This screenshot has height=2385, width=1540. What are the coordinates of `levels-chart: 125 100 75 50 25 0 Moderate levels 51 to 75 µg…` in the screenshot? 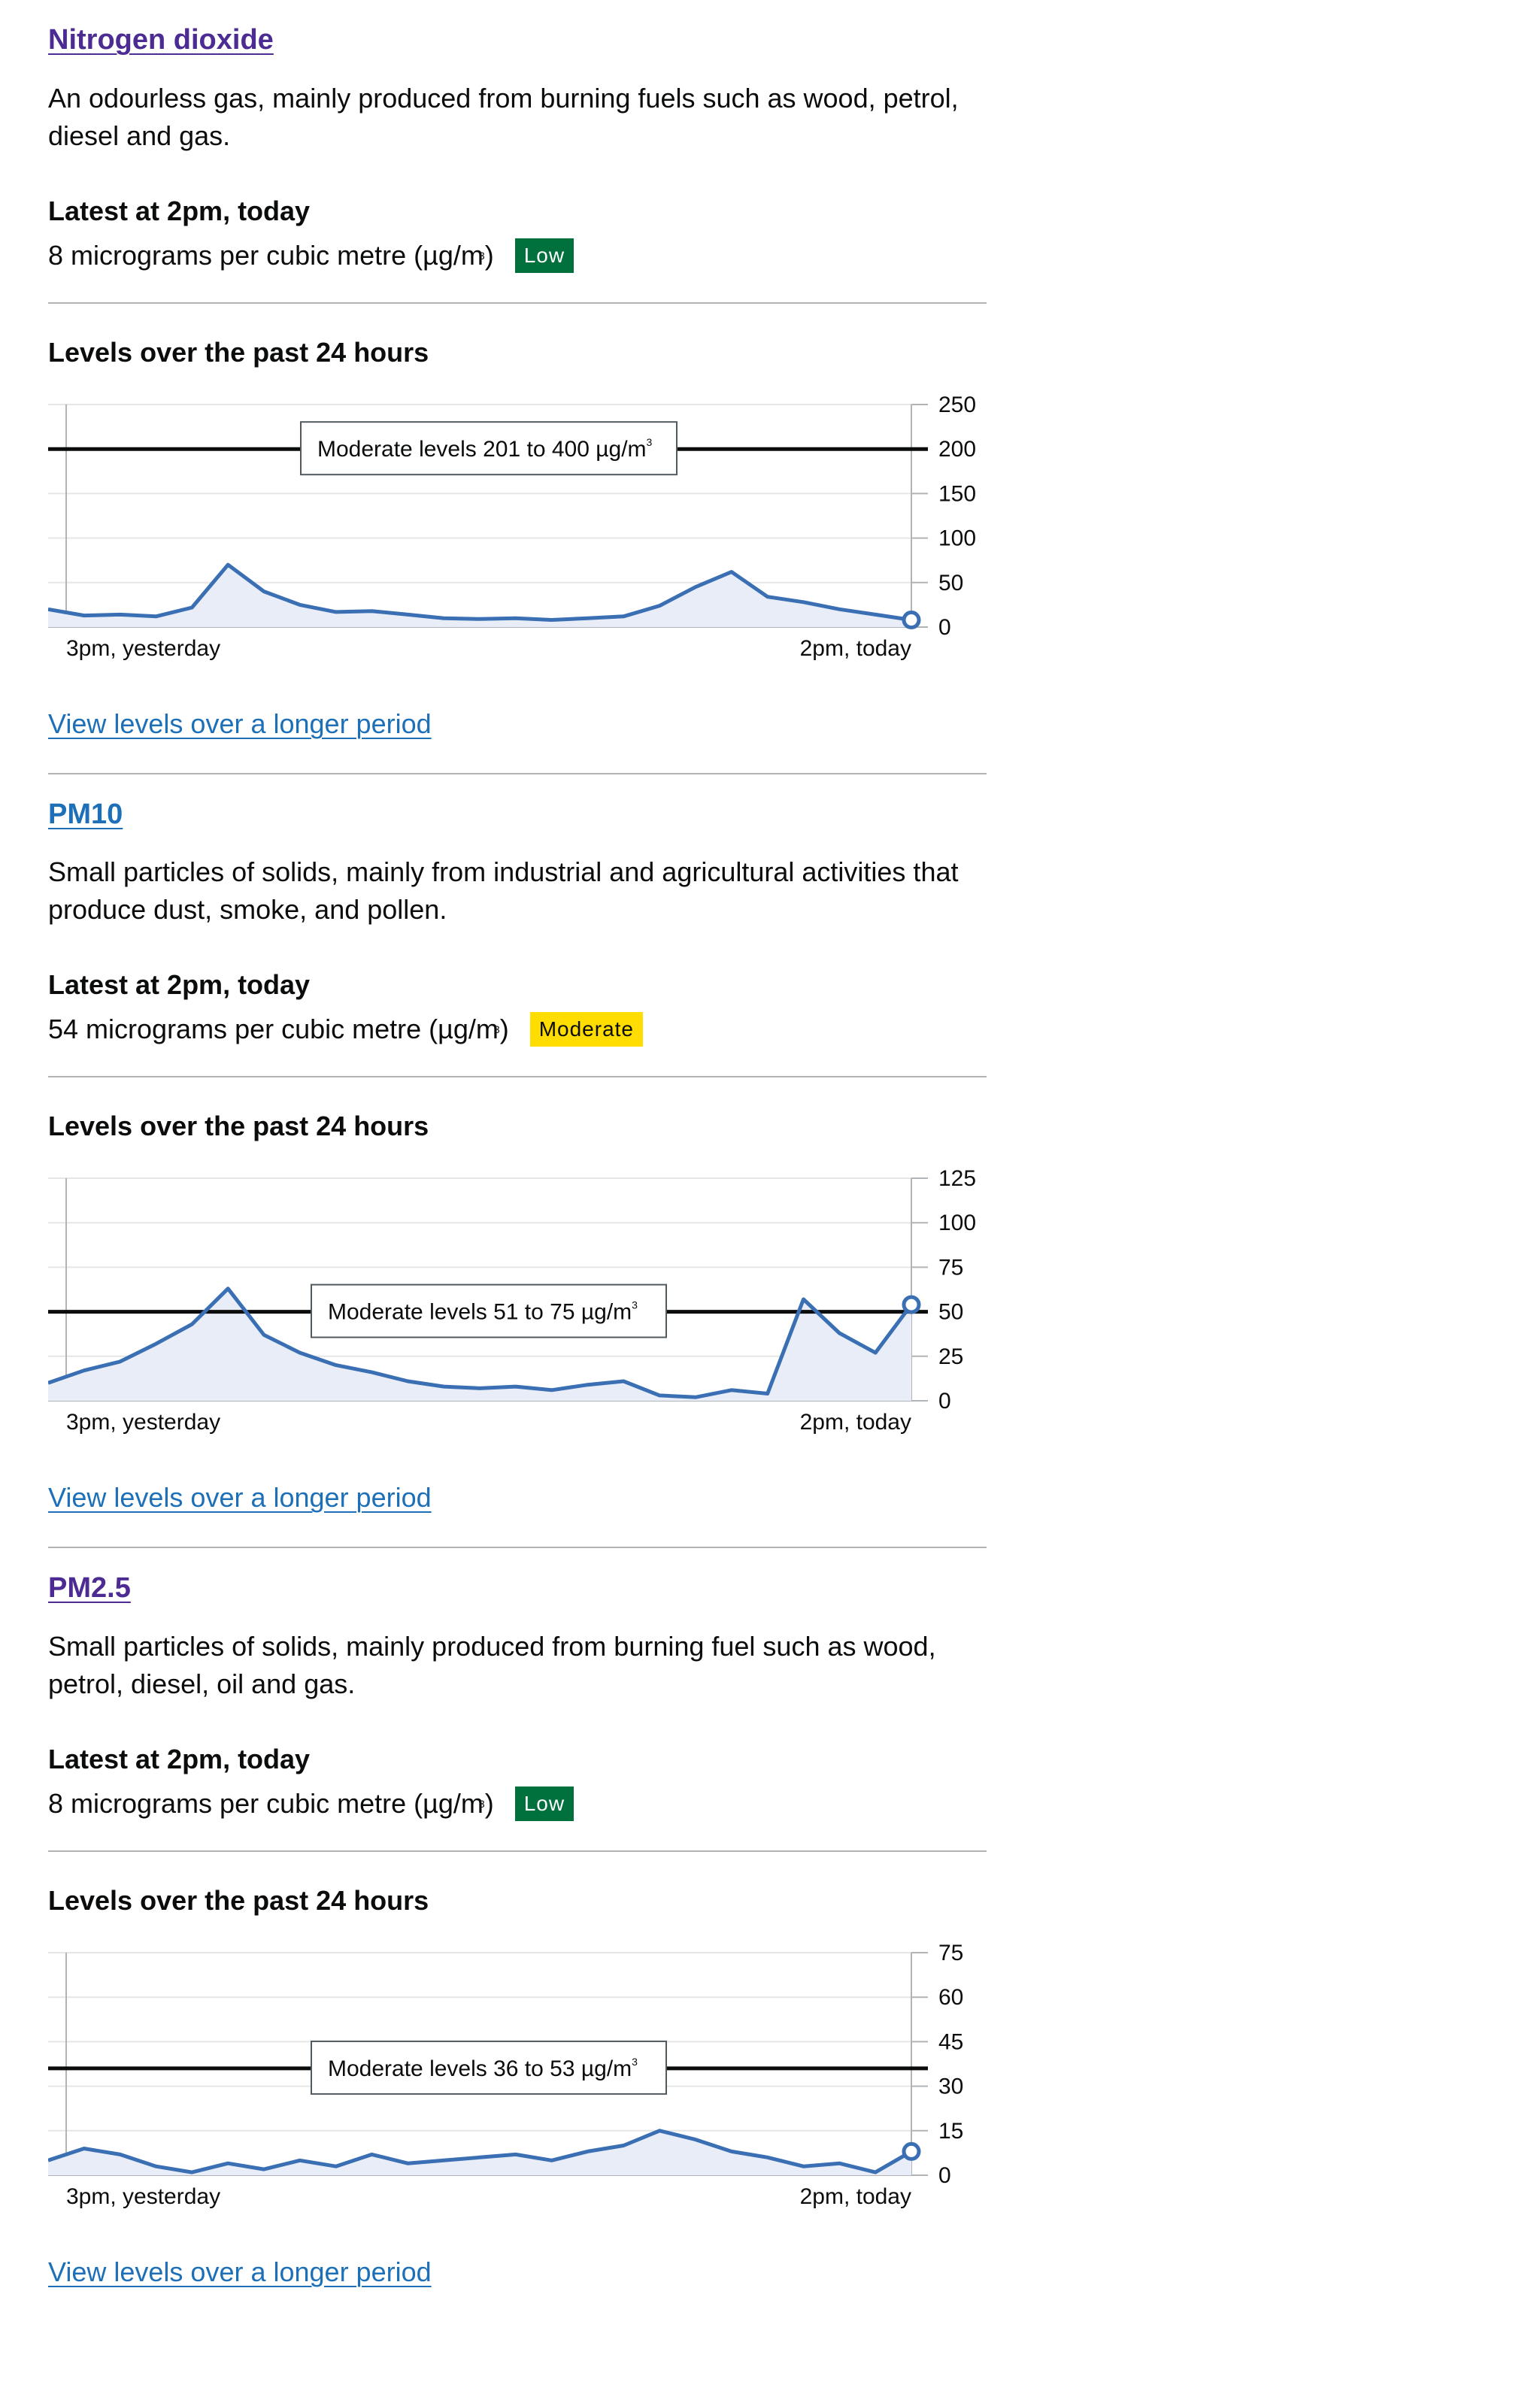 It's located at (512, 1300).